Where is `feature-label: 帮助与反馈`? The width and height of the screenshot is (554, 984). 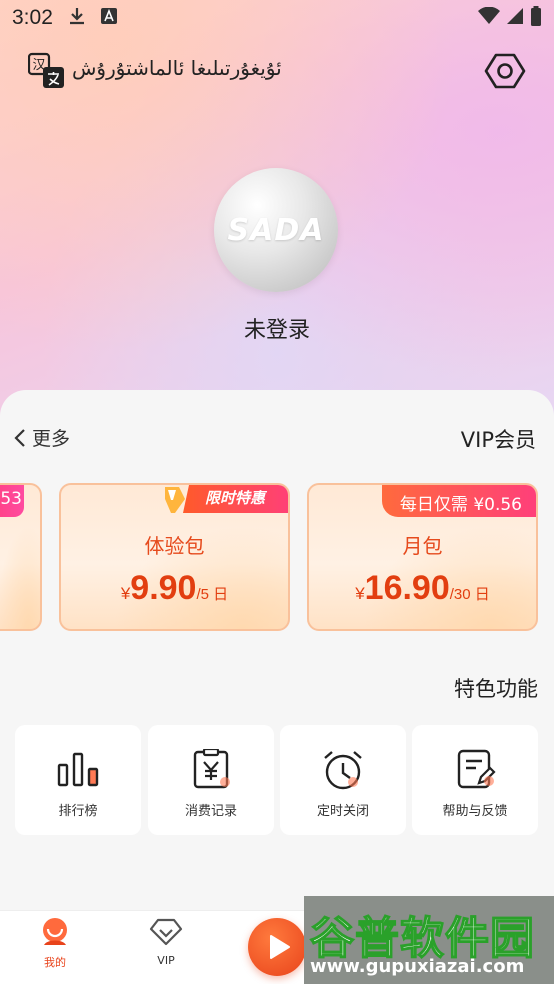
feature-label: 帮助与反馈 is located at coordinates (475, 811).